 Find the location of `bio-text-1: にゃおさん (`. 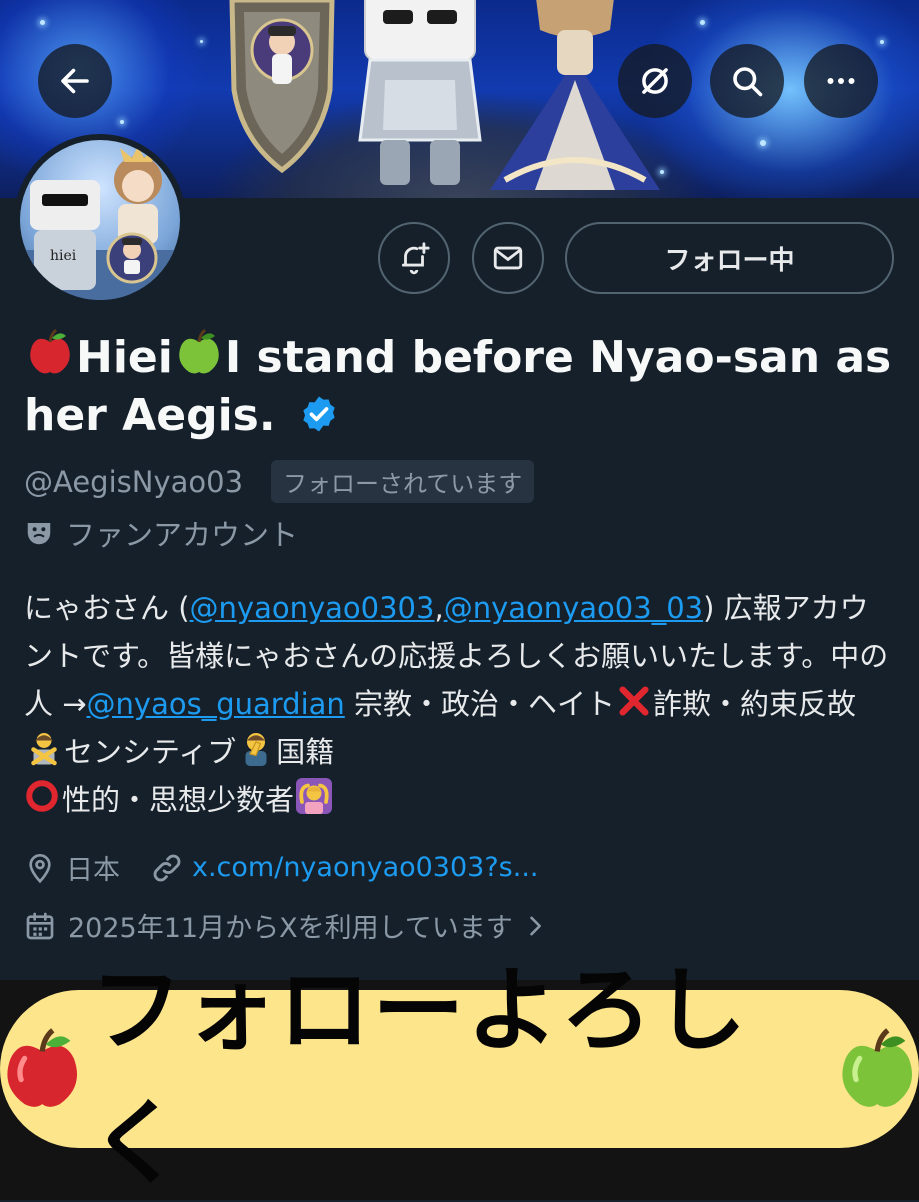

bio-text-1: にゃおさん ( is located at coordinates (107, 608).